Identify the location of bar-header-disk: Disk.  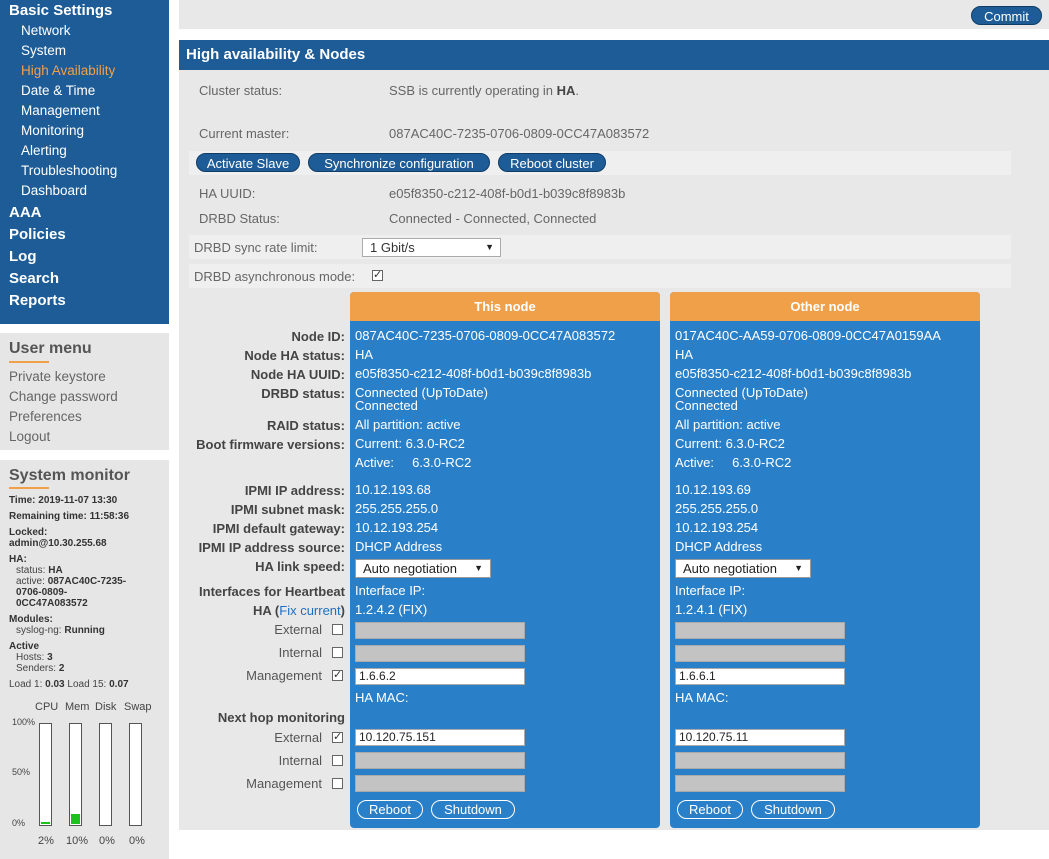
(106, 707).